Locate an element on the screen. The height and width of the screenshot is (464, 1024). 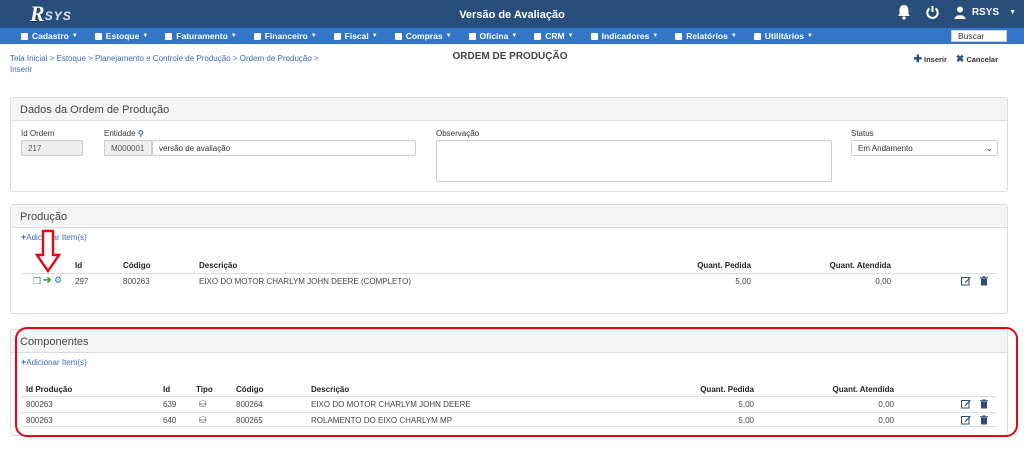
menu-label: Fiscal is located at coordinates (356, 36).